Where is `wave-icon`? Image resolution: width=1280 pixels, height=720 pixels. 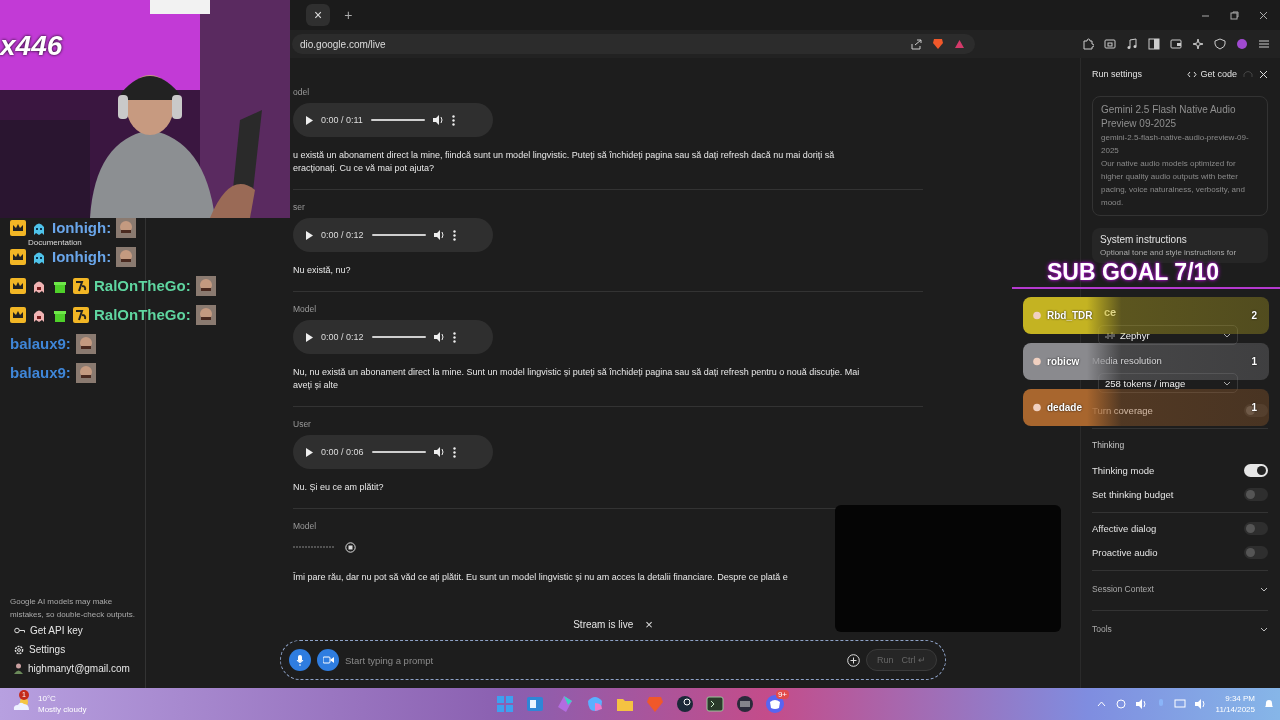
wave-icon is located at coordinates (1110, 335).